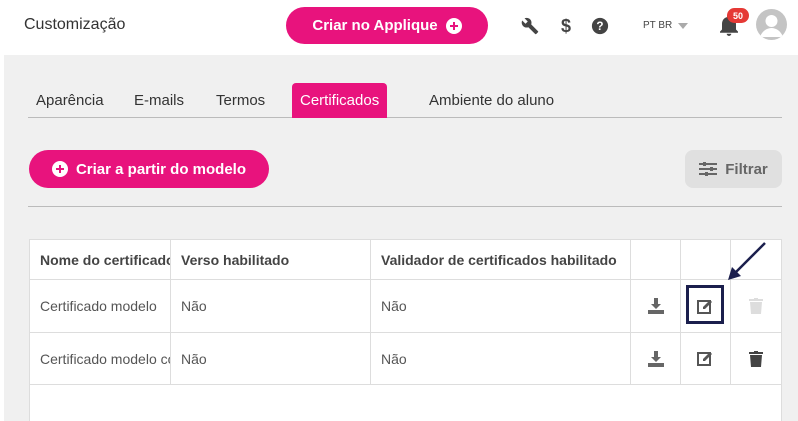 This screenshot has width=798, height=421. I want to click on edit-cell, so click(706, 358).